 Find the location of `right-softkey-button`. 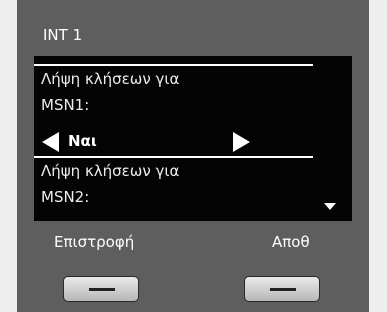

right-softkey-button is located at coordinates (282, 289).